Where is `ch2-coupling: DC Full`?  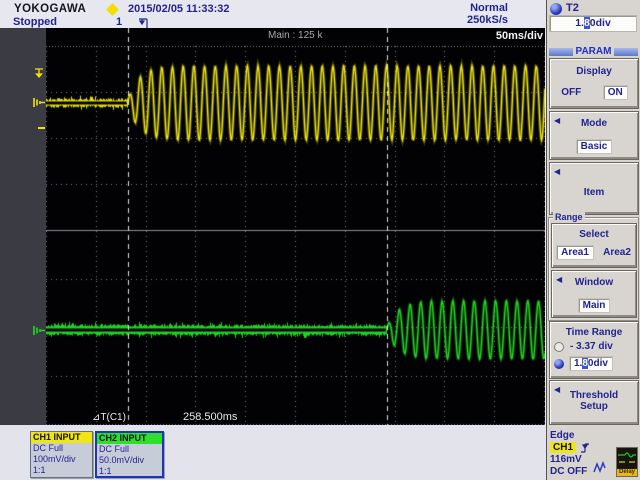 ch2-coupling: DC Full is located at coordinates (114, 449).